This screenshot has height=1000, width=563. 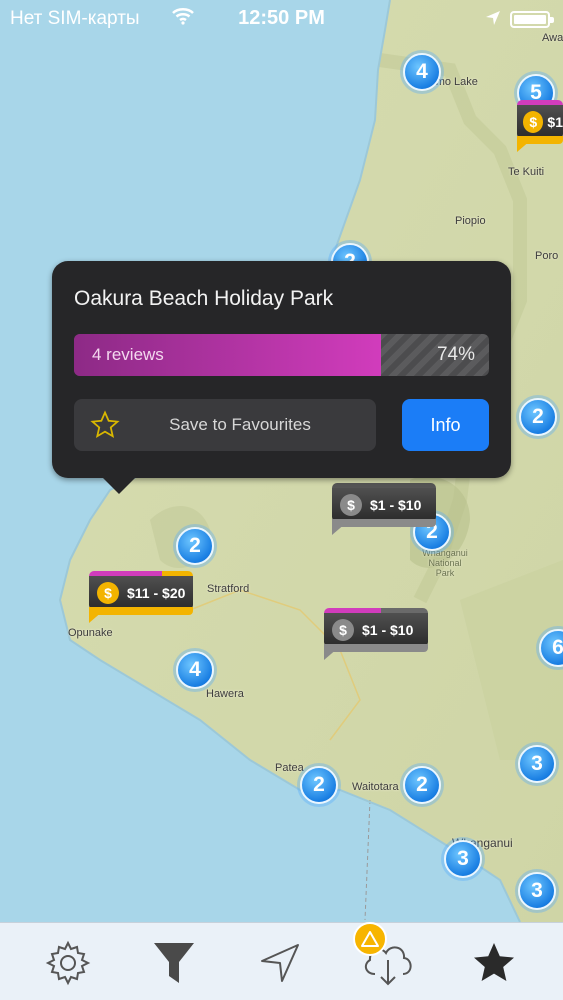 I want to click on clock: 12:50 PM, so click(x=281, y=18).